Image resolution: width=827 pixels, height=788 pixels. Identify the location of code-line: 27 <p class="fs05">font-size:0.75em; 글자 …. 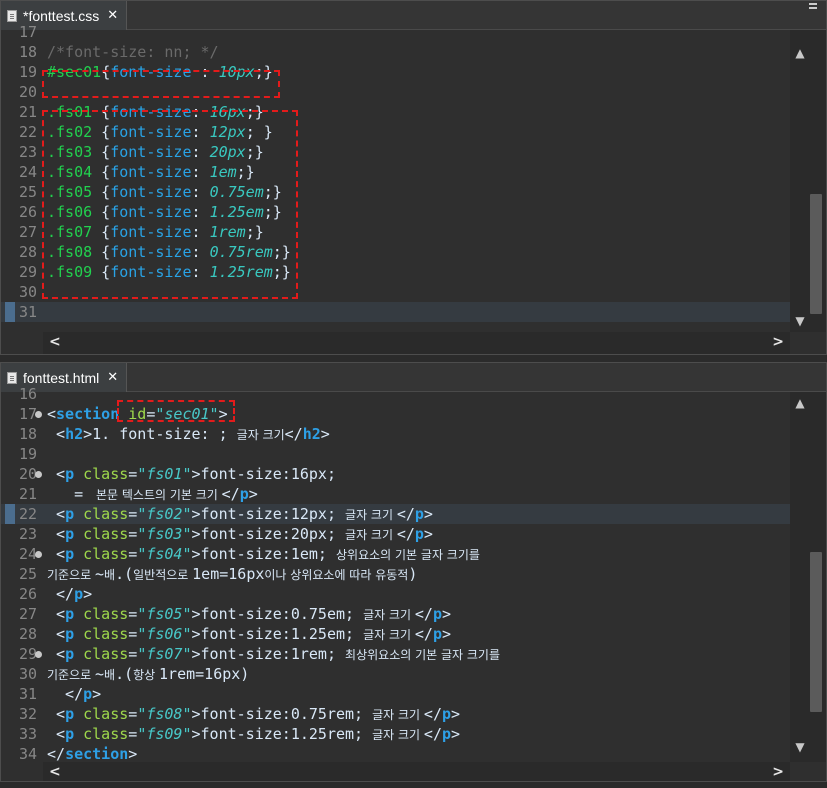
(395, 614).